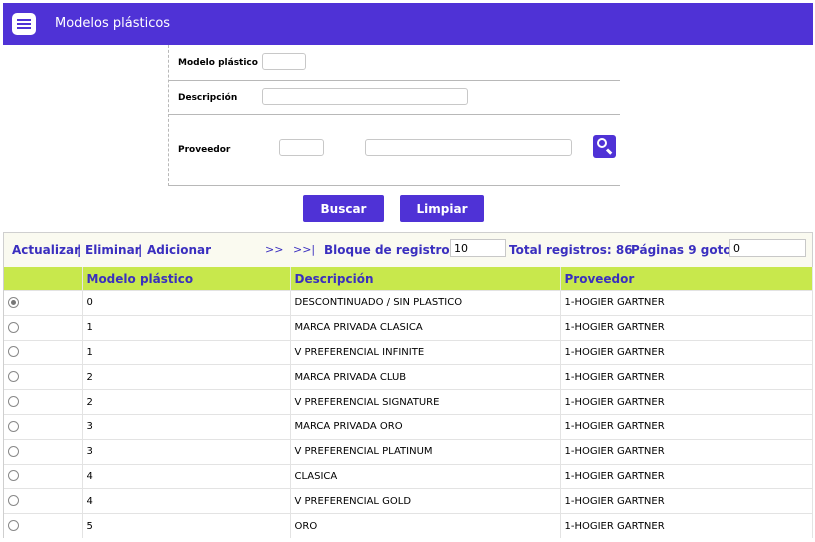 Image resolution: width=815 pixels, height=542 pixels. What do you see at coordinates (604, 146) in the screenshot?
I see `proveedor-search-button` at bounding box center [604, 146].